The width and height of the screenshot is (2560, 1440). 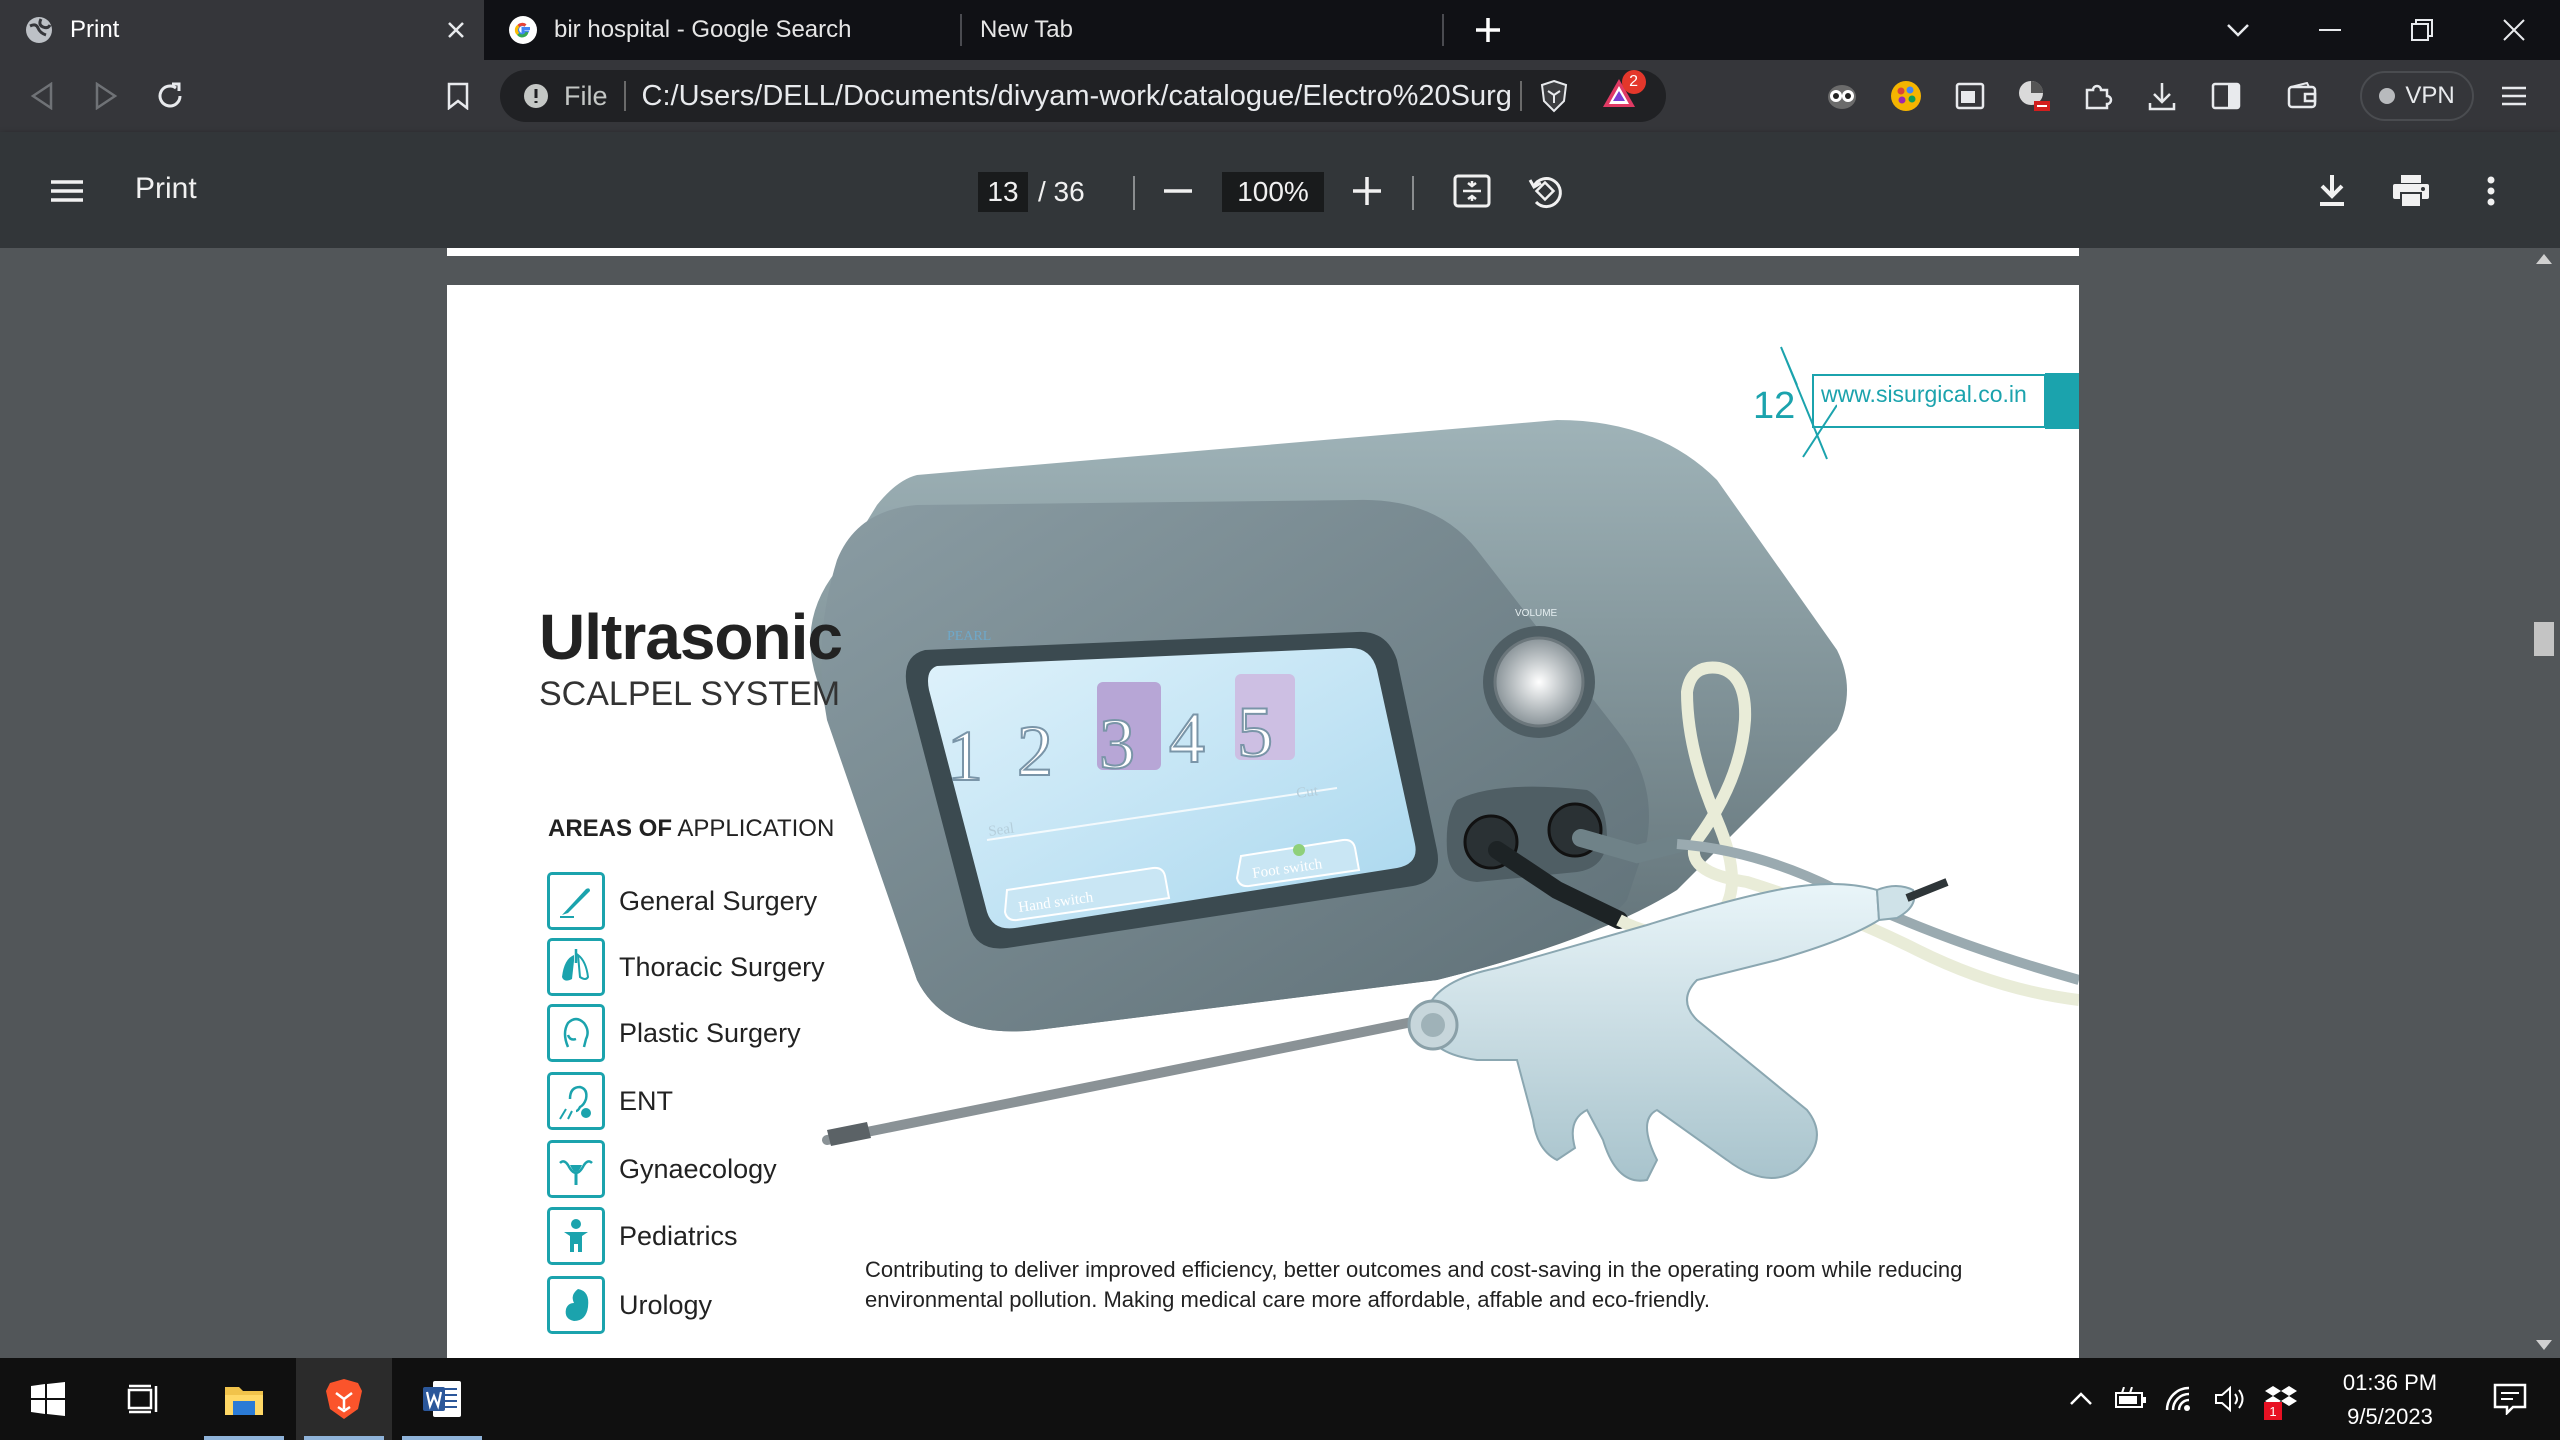 I want to click on cut-label: Cut, so click(x=1307, y=792).